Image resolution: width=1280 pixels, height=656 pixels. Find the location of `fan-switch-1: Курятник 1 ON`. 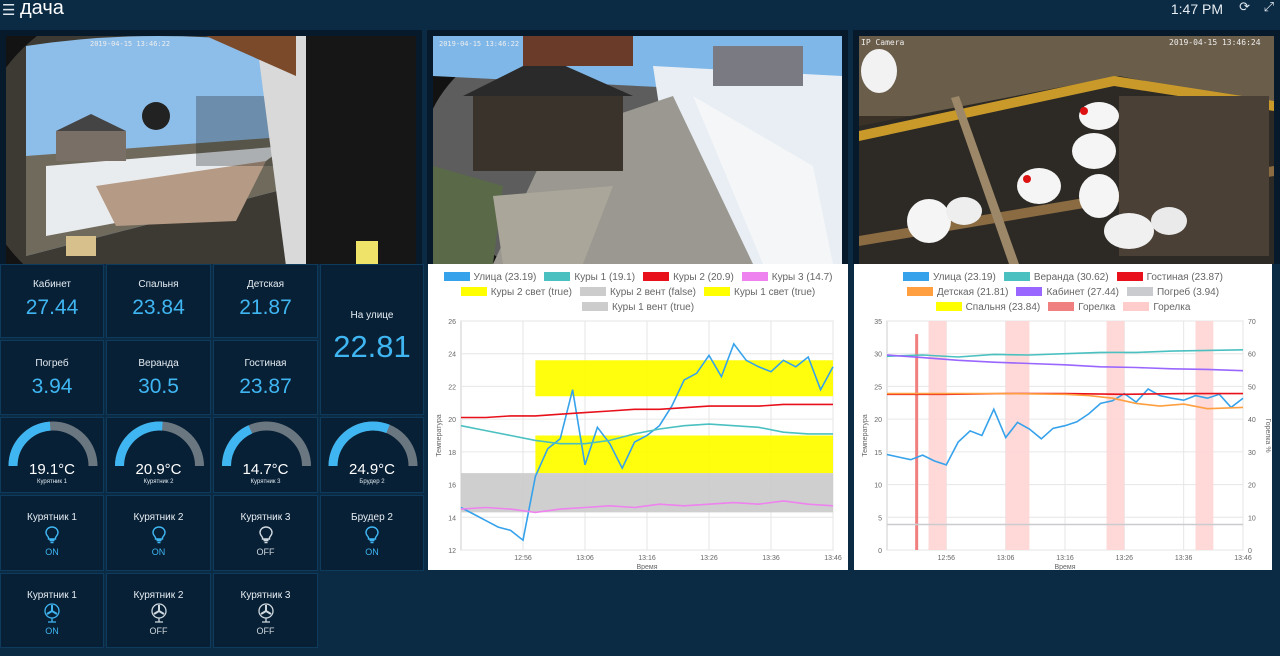

fan-switch-1: Курятник 1 ON is located at coordinates (52, 610).